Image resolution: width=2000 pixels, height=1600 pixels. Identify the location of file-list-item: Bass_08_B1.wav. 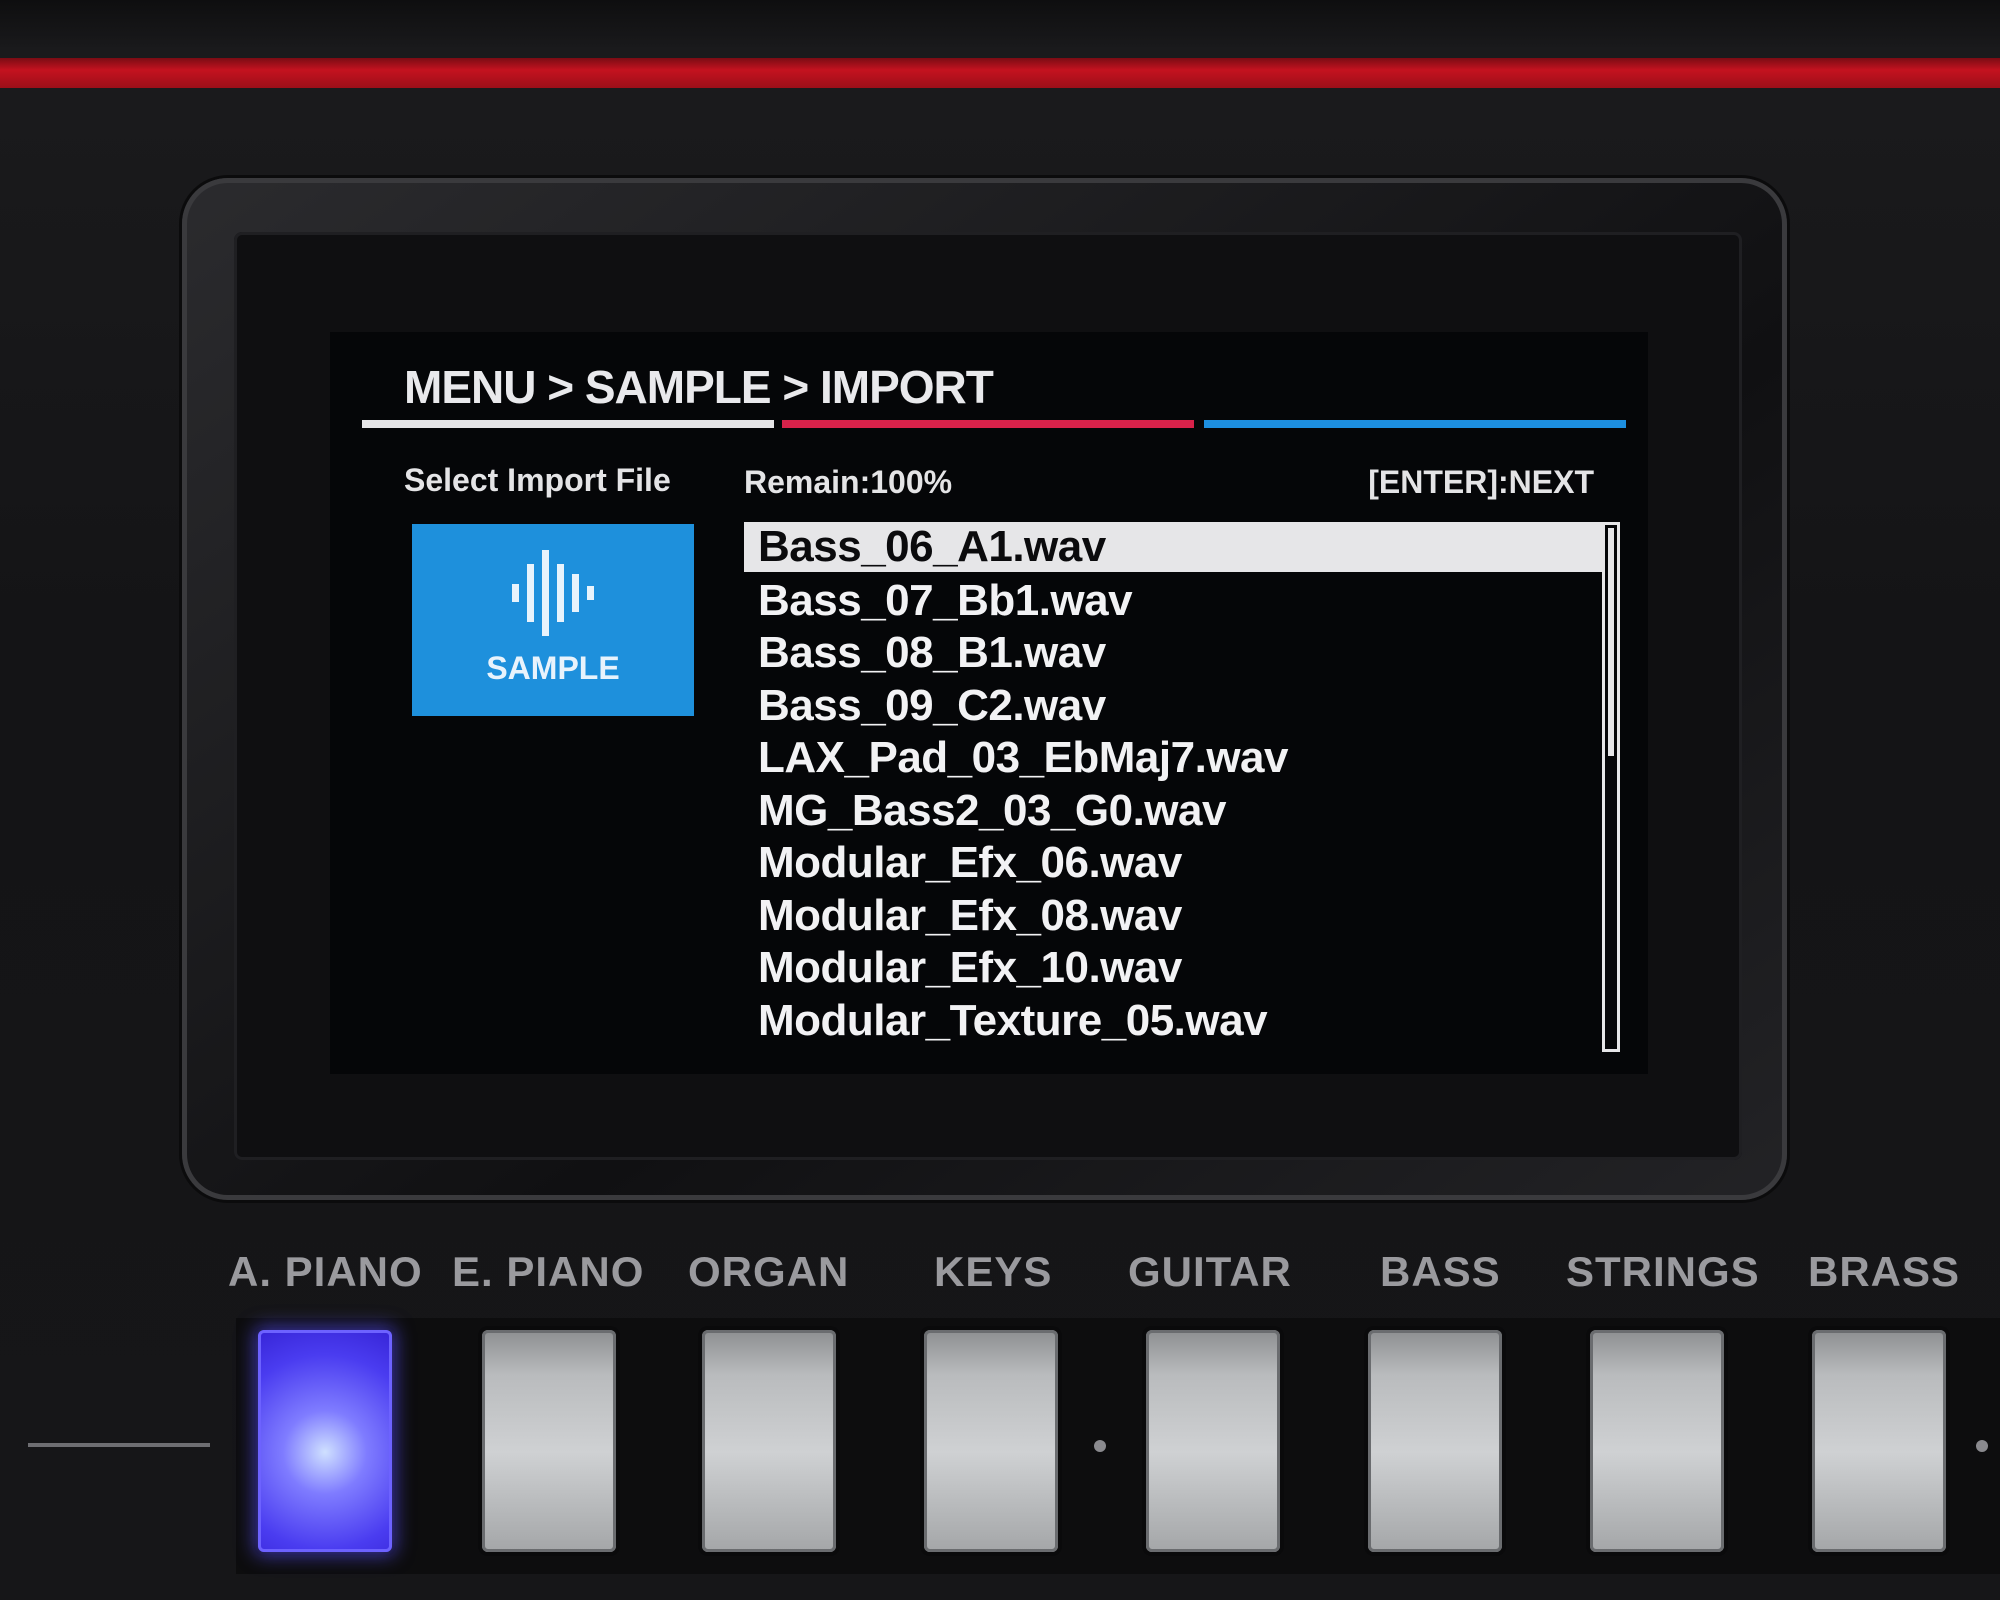
(1174, 653).